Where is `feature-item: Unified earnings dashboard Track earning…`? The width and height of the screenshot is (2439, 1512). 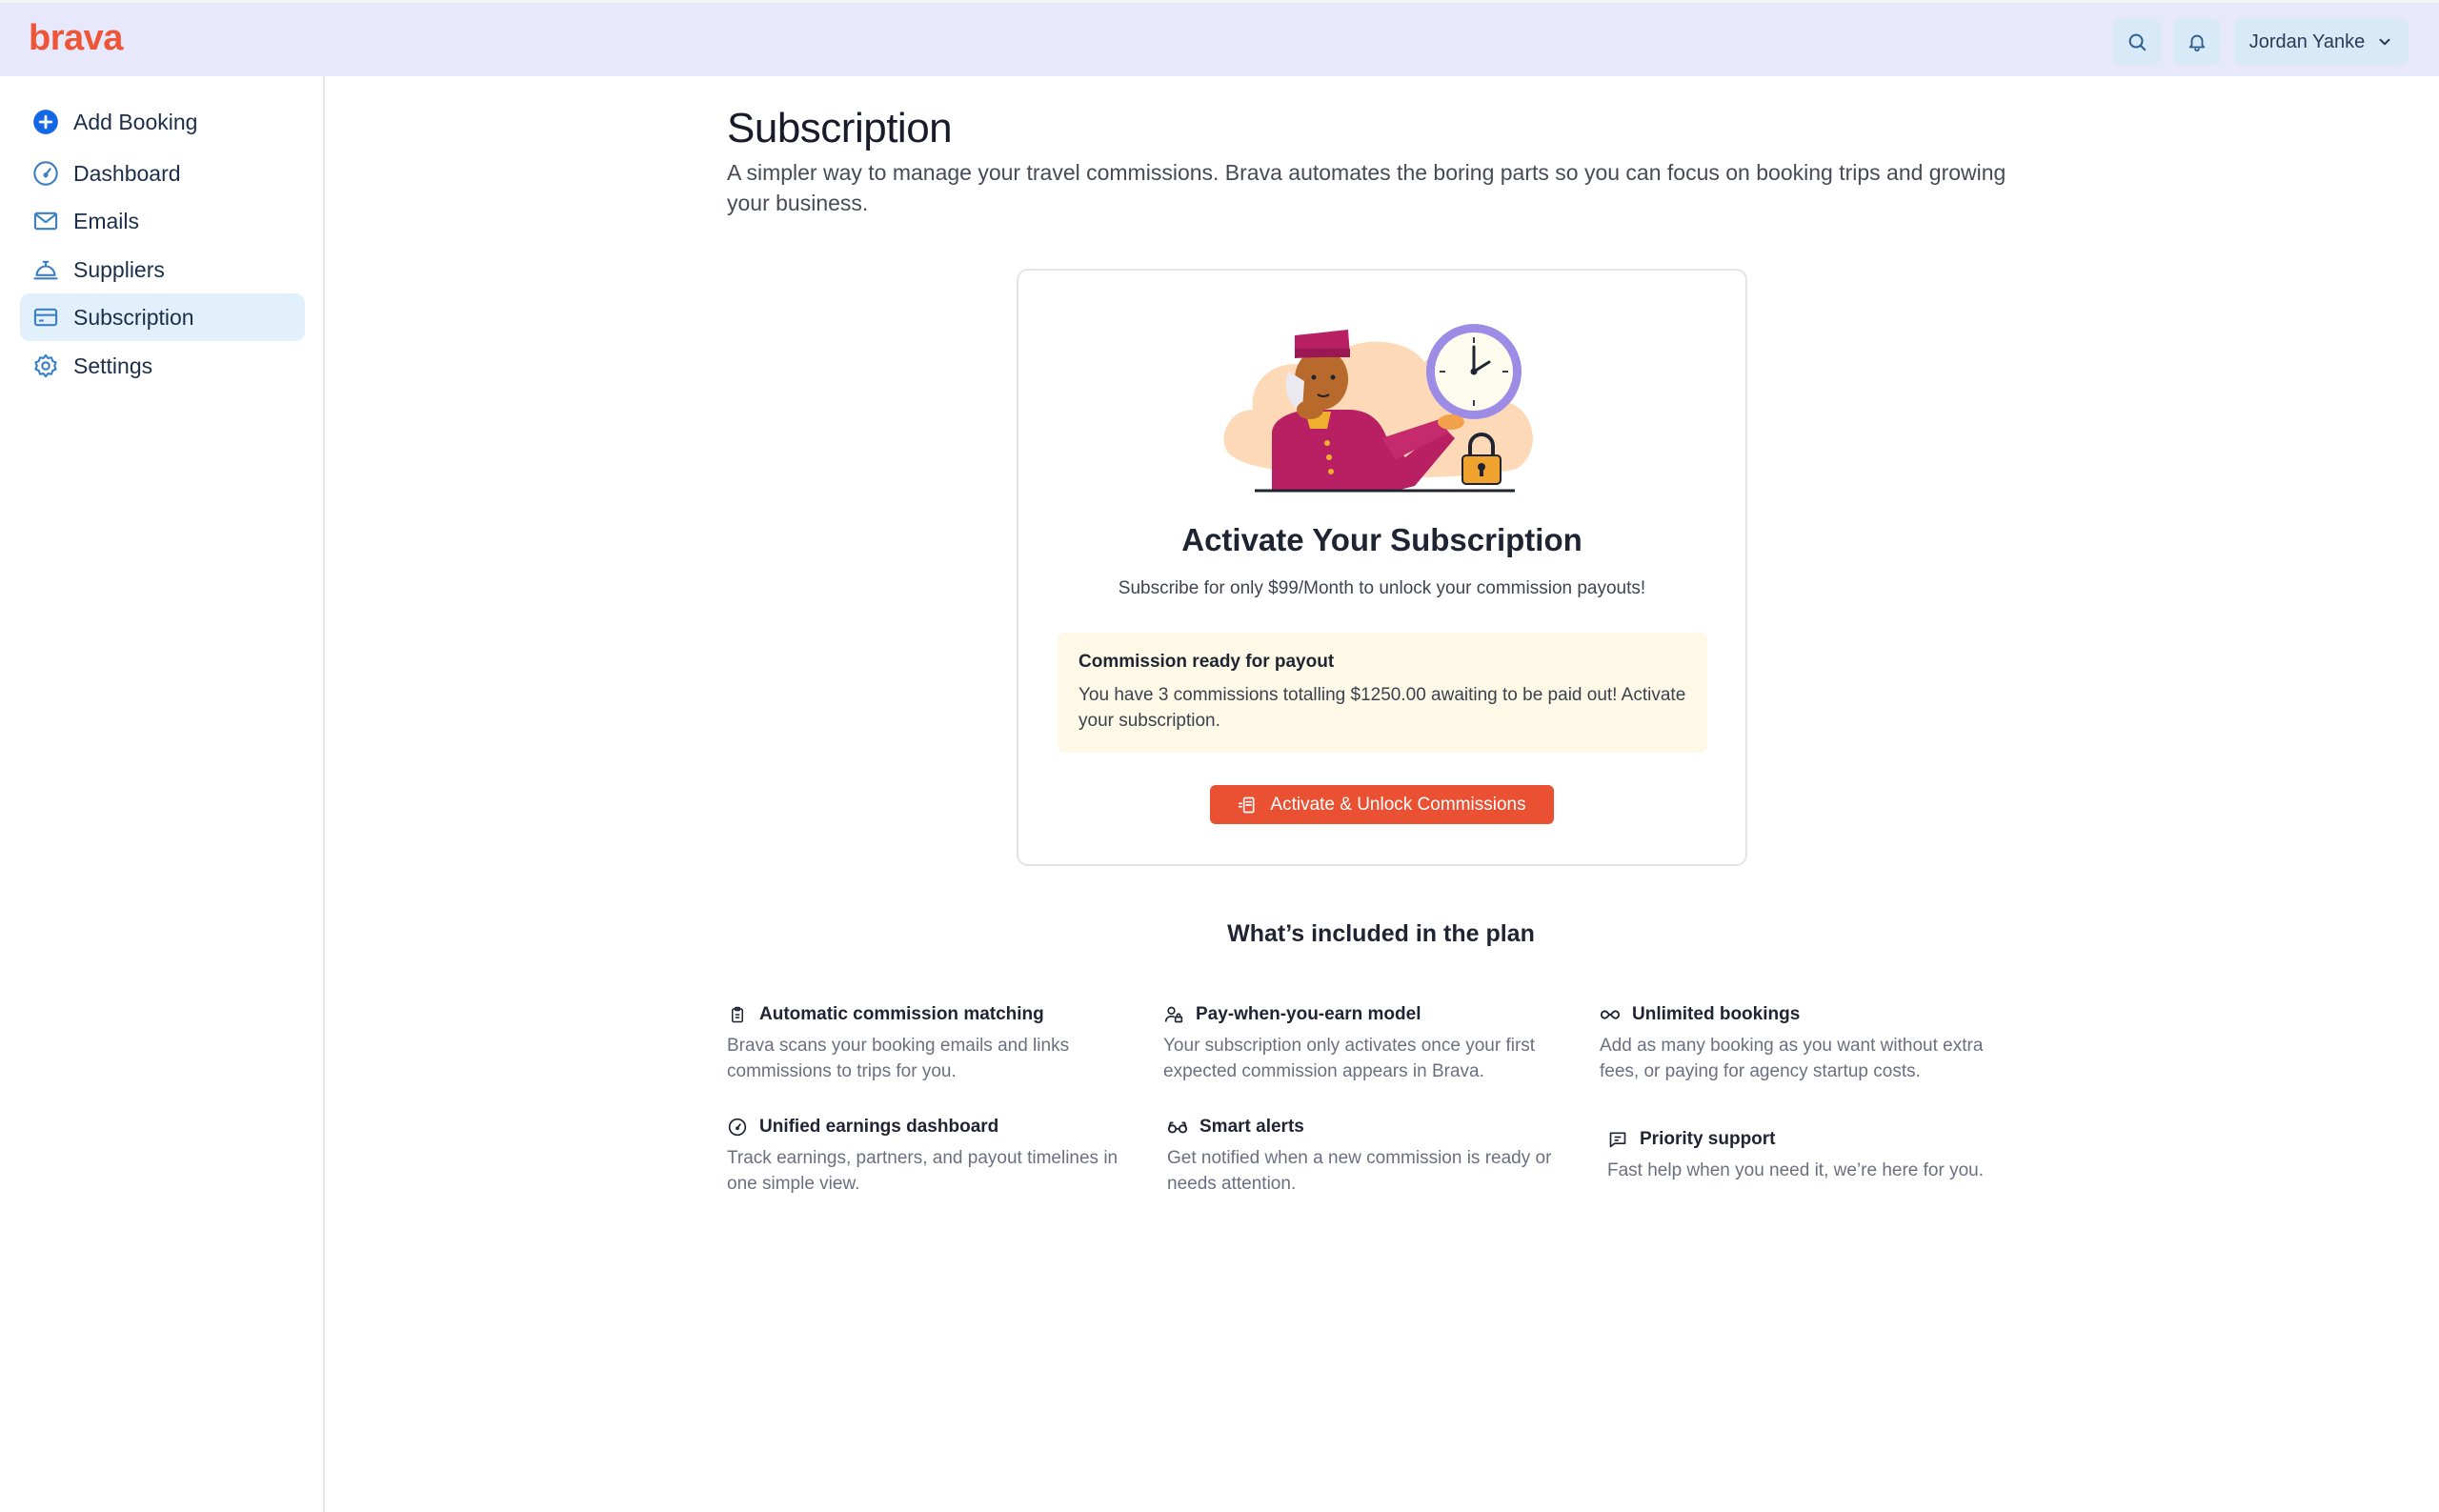
feature-item: Unified earnings dashboard Track earning… is located at coordinates (937, 1156).